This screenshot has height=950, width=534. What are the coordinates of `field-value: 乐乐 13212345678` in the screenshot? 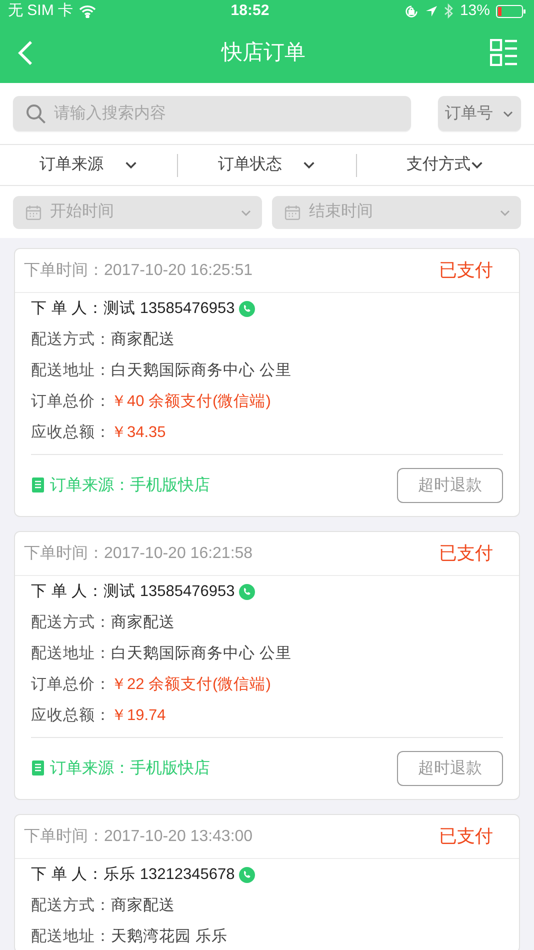 It's located at (169, 874).